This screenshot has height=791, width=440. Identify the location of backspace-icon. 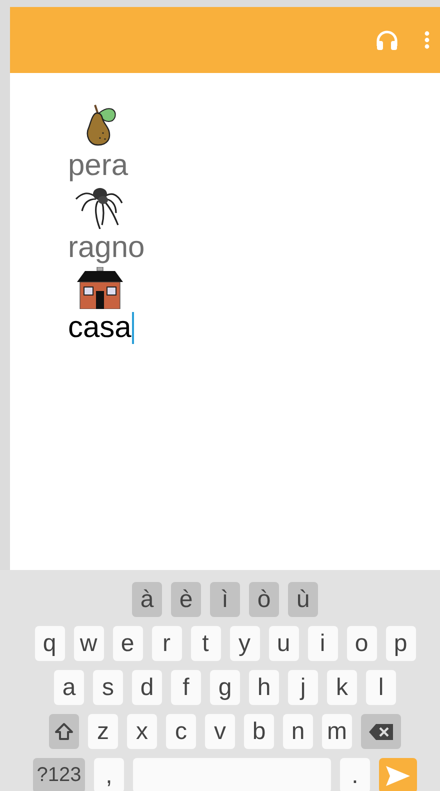
(381, 731).